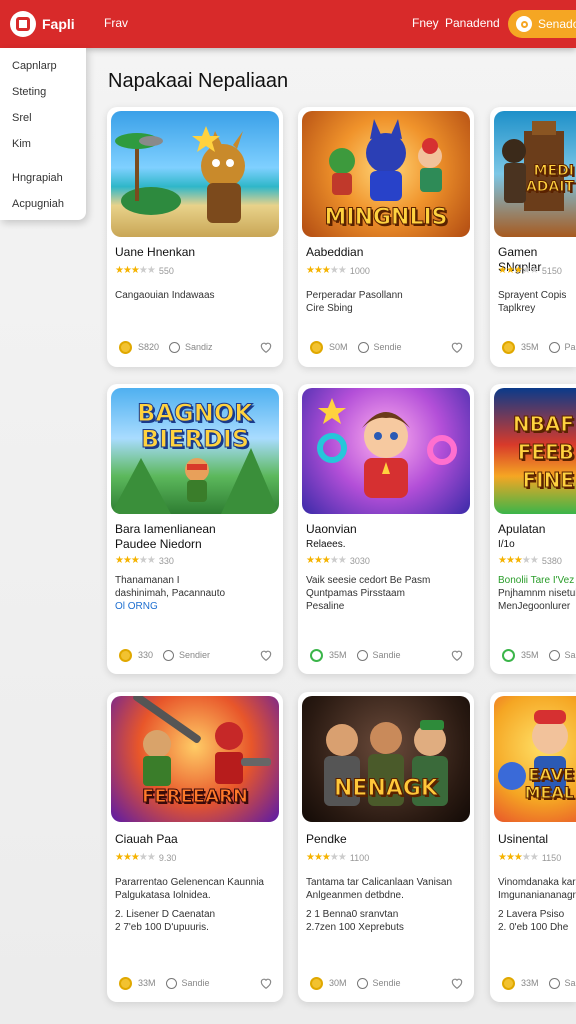 The width and height of the screenshot is (576, 1024). I want to click on rating: ★★★★★ 9.30, so click(145, 857).